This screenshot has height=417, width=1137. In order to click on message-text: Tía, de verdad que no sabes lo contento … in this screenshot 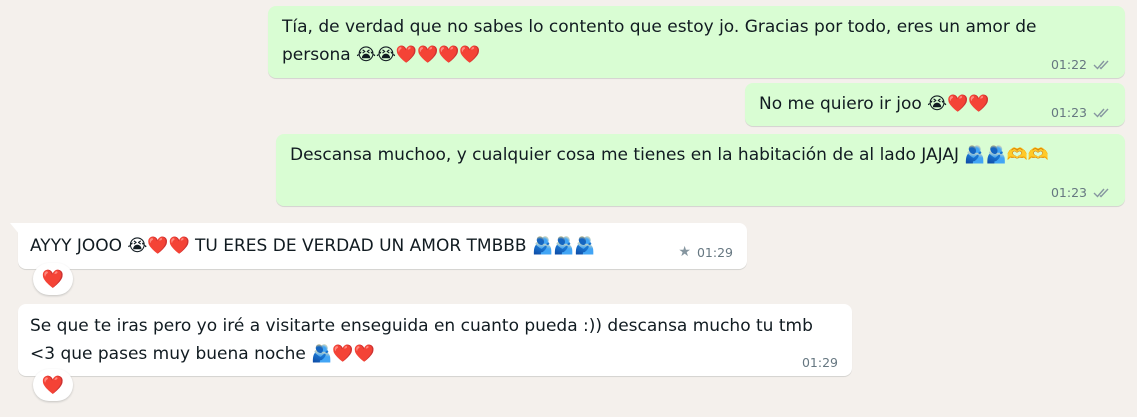, I will do `click(662, 41)`.